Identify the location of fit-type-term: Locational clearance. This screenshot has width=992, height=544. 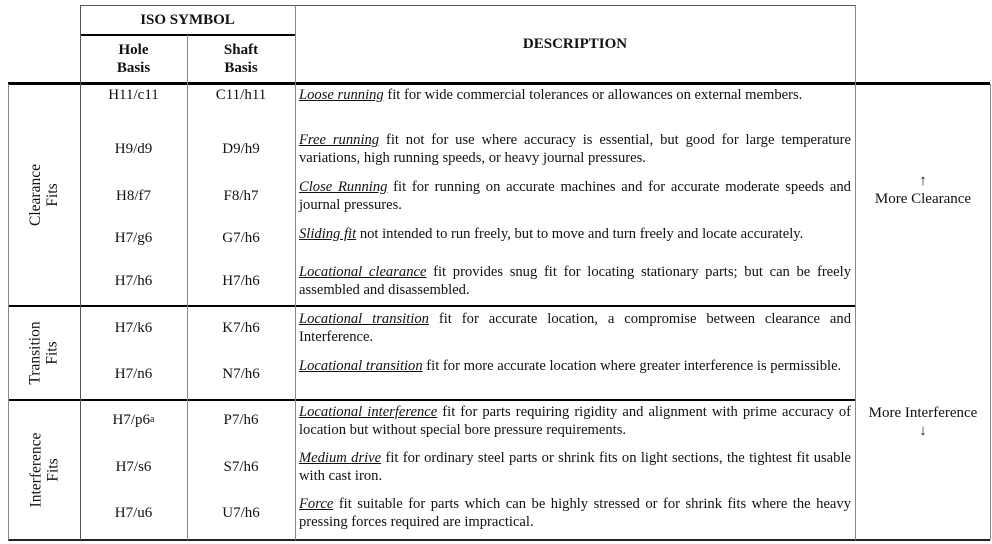
(363, 272).